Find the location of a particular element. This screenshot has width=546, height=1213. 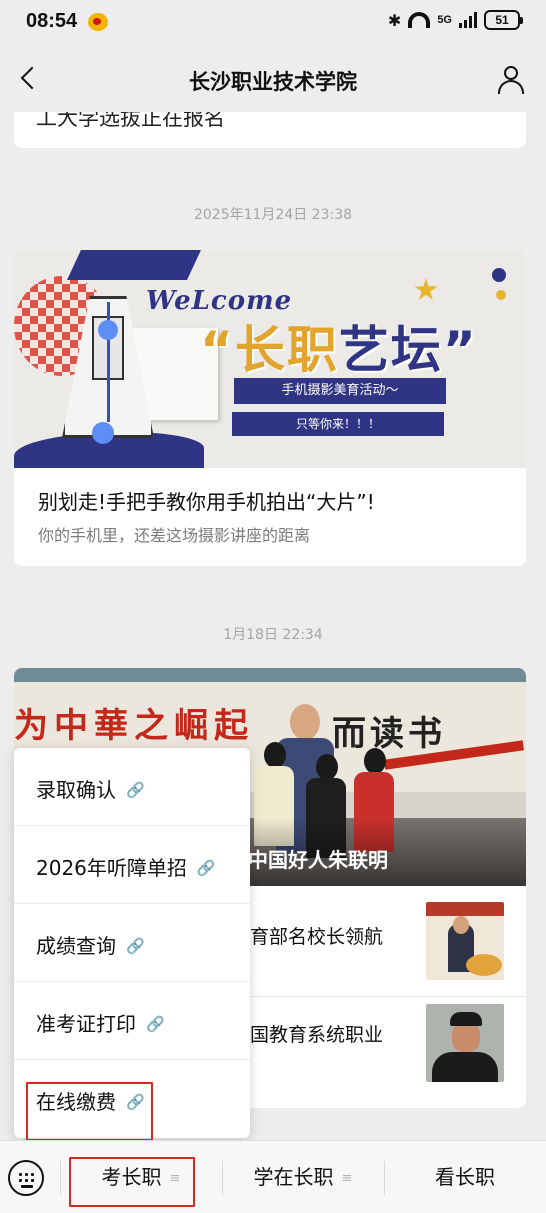

profile-icon-head is located at coordinates (511, 73).